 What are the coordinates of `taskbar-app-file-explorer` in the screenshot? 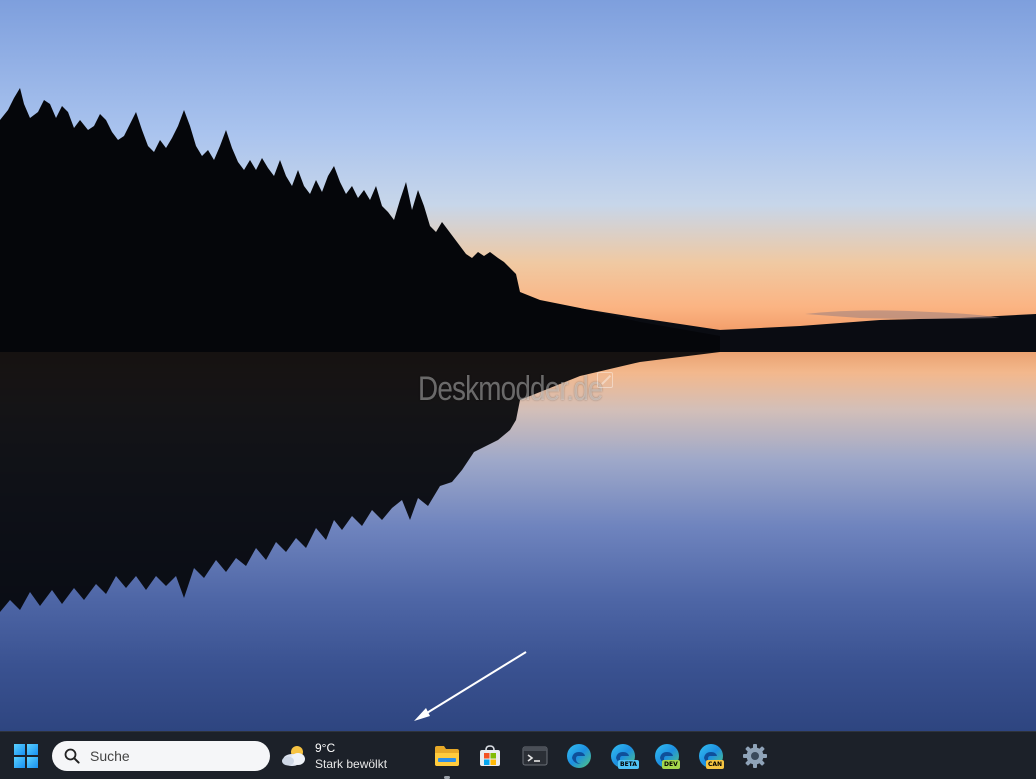 It's located at (447, 757).